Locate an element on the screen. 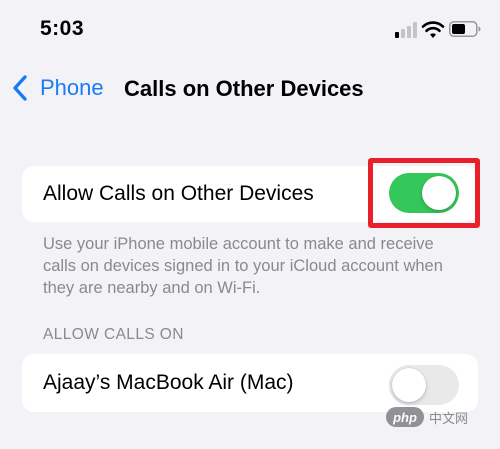 The image size is (500, 449). toggle-knob is located at coordinates (409, 385).